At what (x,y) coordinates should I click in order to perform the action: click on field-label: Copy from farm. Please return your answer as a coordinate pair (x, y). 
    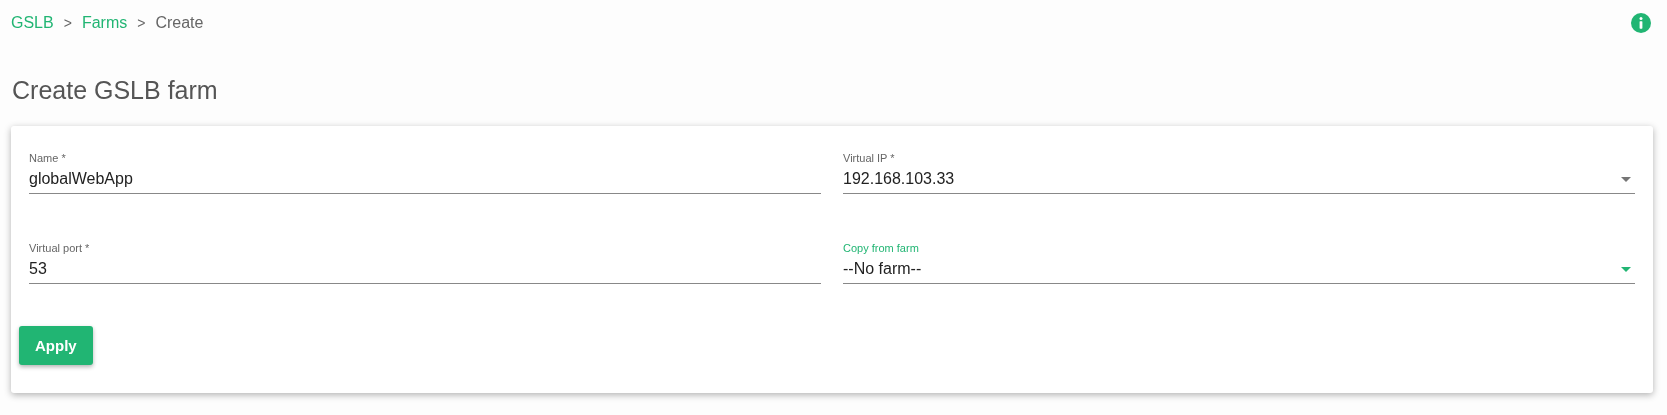
    Looking at the image, I should click on (881, 248).